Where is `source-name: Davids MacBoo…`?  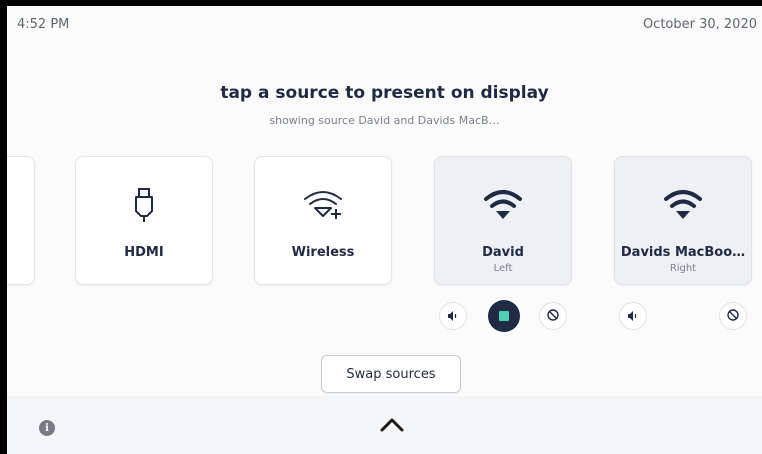 source-name: Davids MacBoo… is located at coordinates (683, 252).